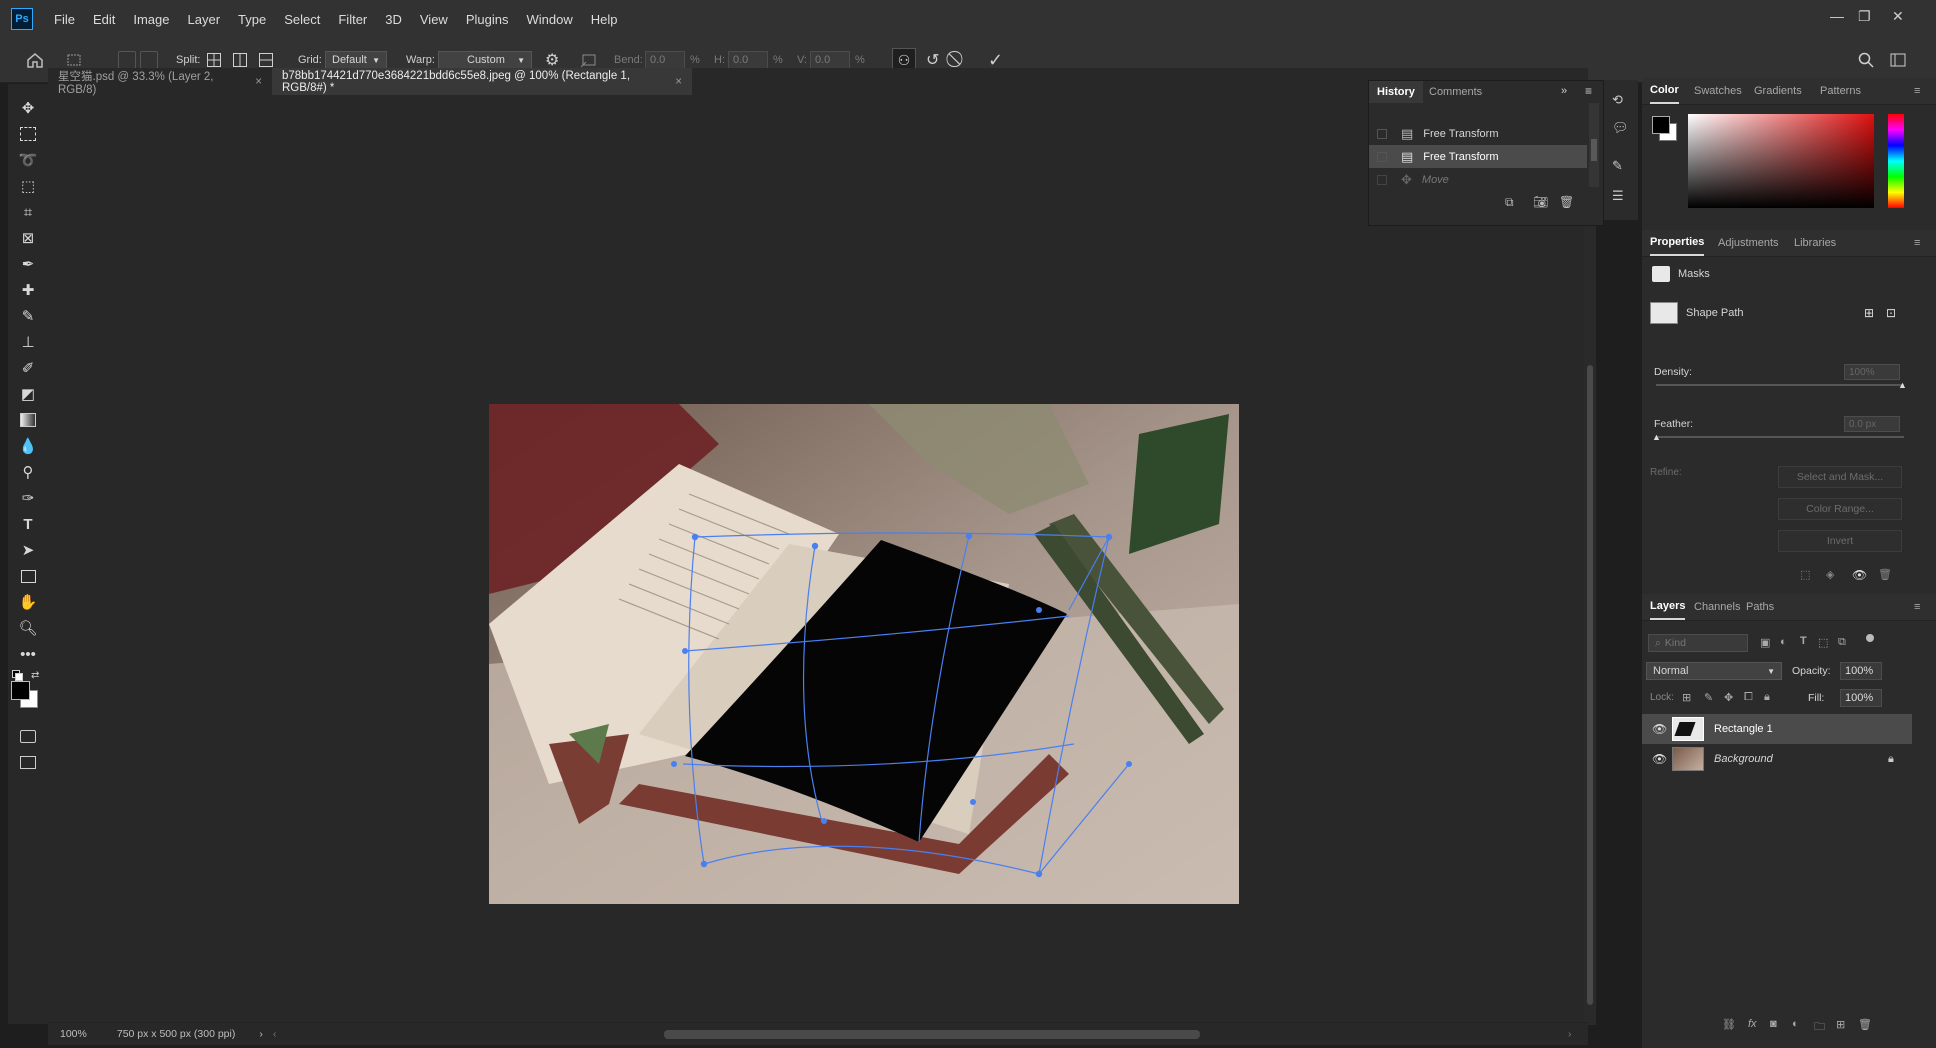 The image size is (1936, 1048). Describe the element at coordinates (28, 736) in the screenshot. I see `quick-mask-icon` at that location.